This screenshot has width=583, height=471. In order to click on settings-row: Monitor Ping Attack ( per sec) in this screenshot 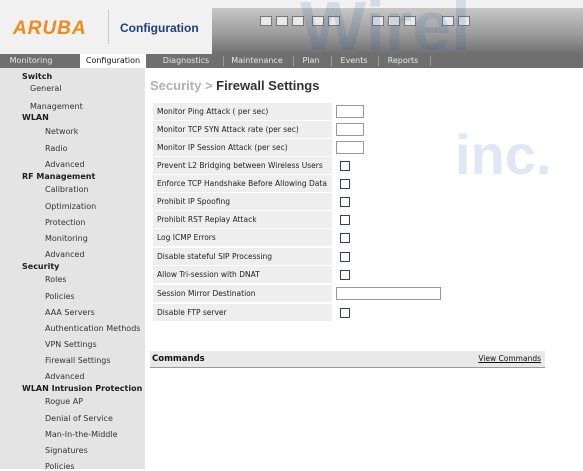, I will do `click(299, 111)`.